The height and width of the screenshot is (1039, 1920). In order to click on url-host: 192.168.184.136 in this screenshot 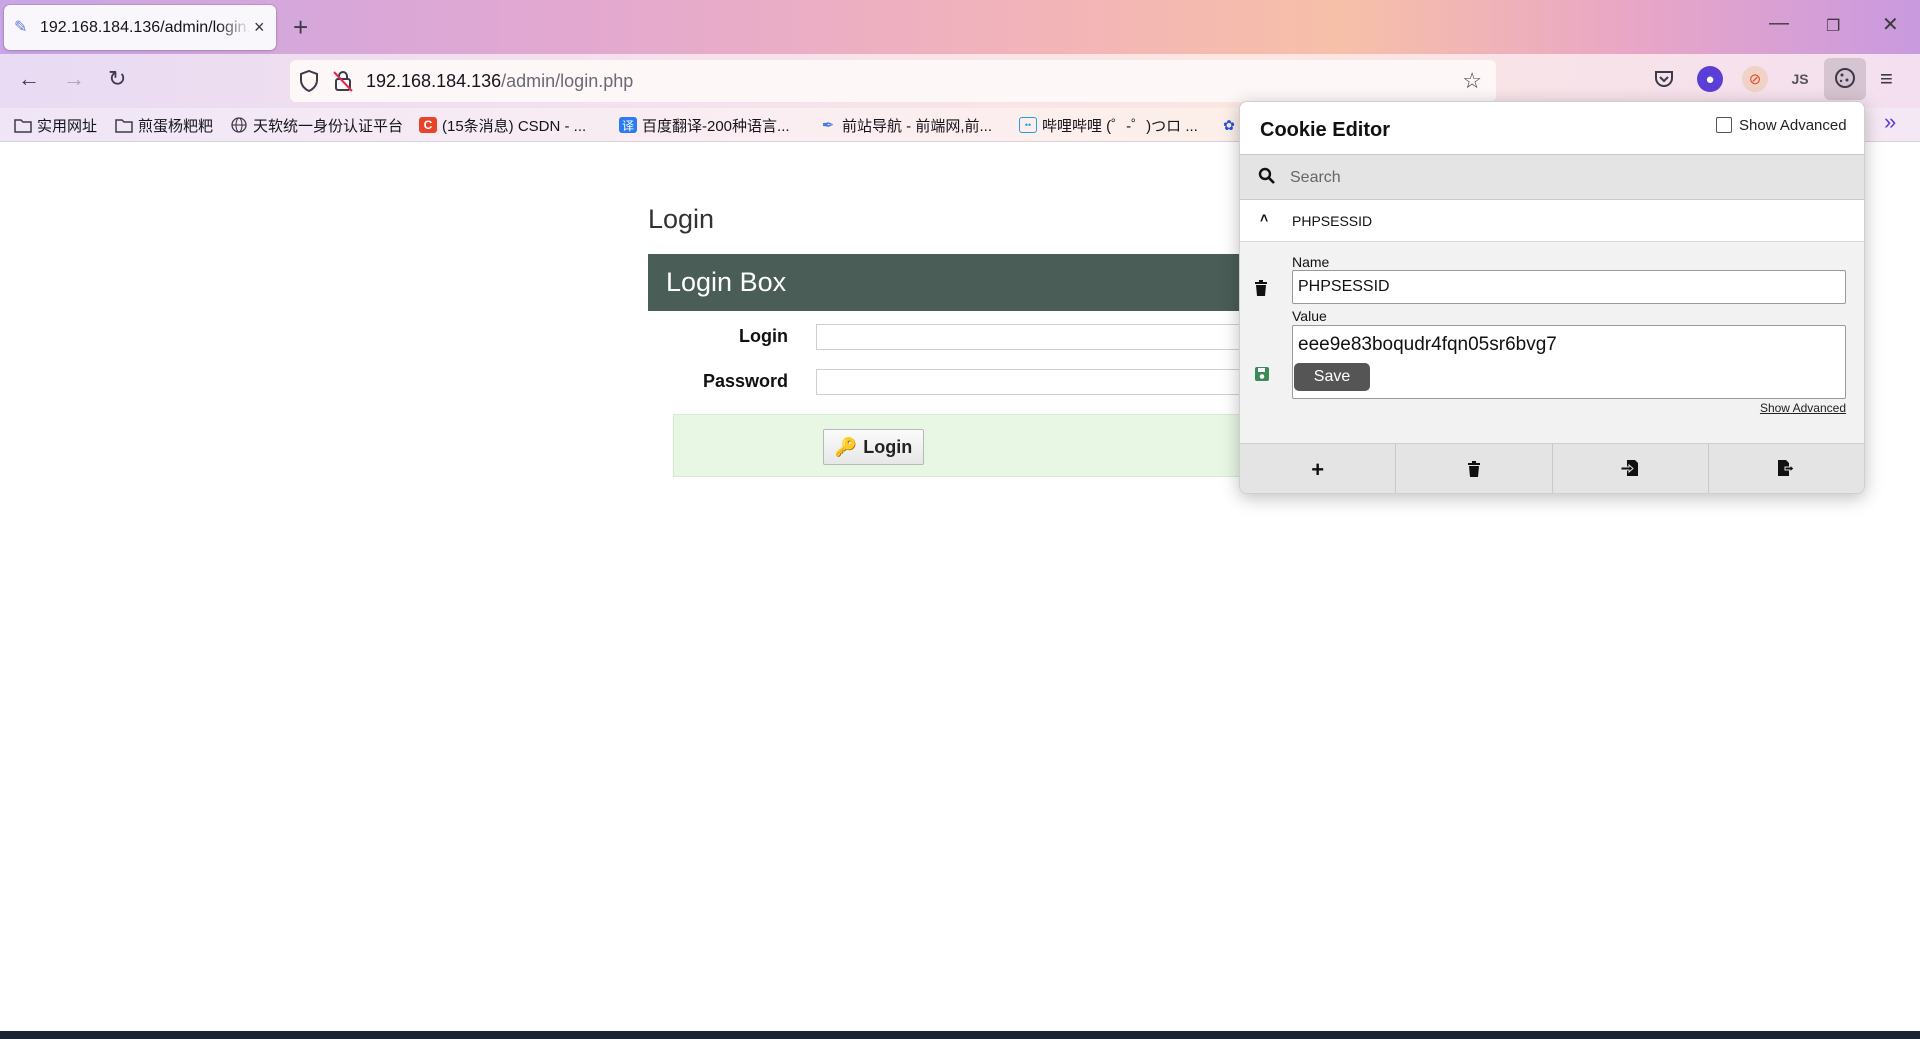, I will do `click(434, 81)`.